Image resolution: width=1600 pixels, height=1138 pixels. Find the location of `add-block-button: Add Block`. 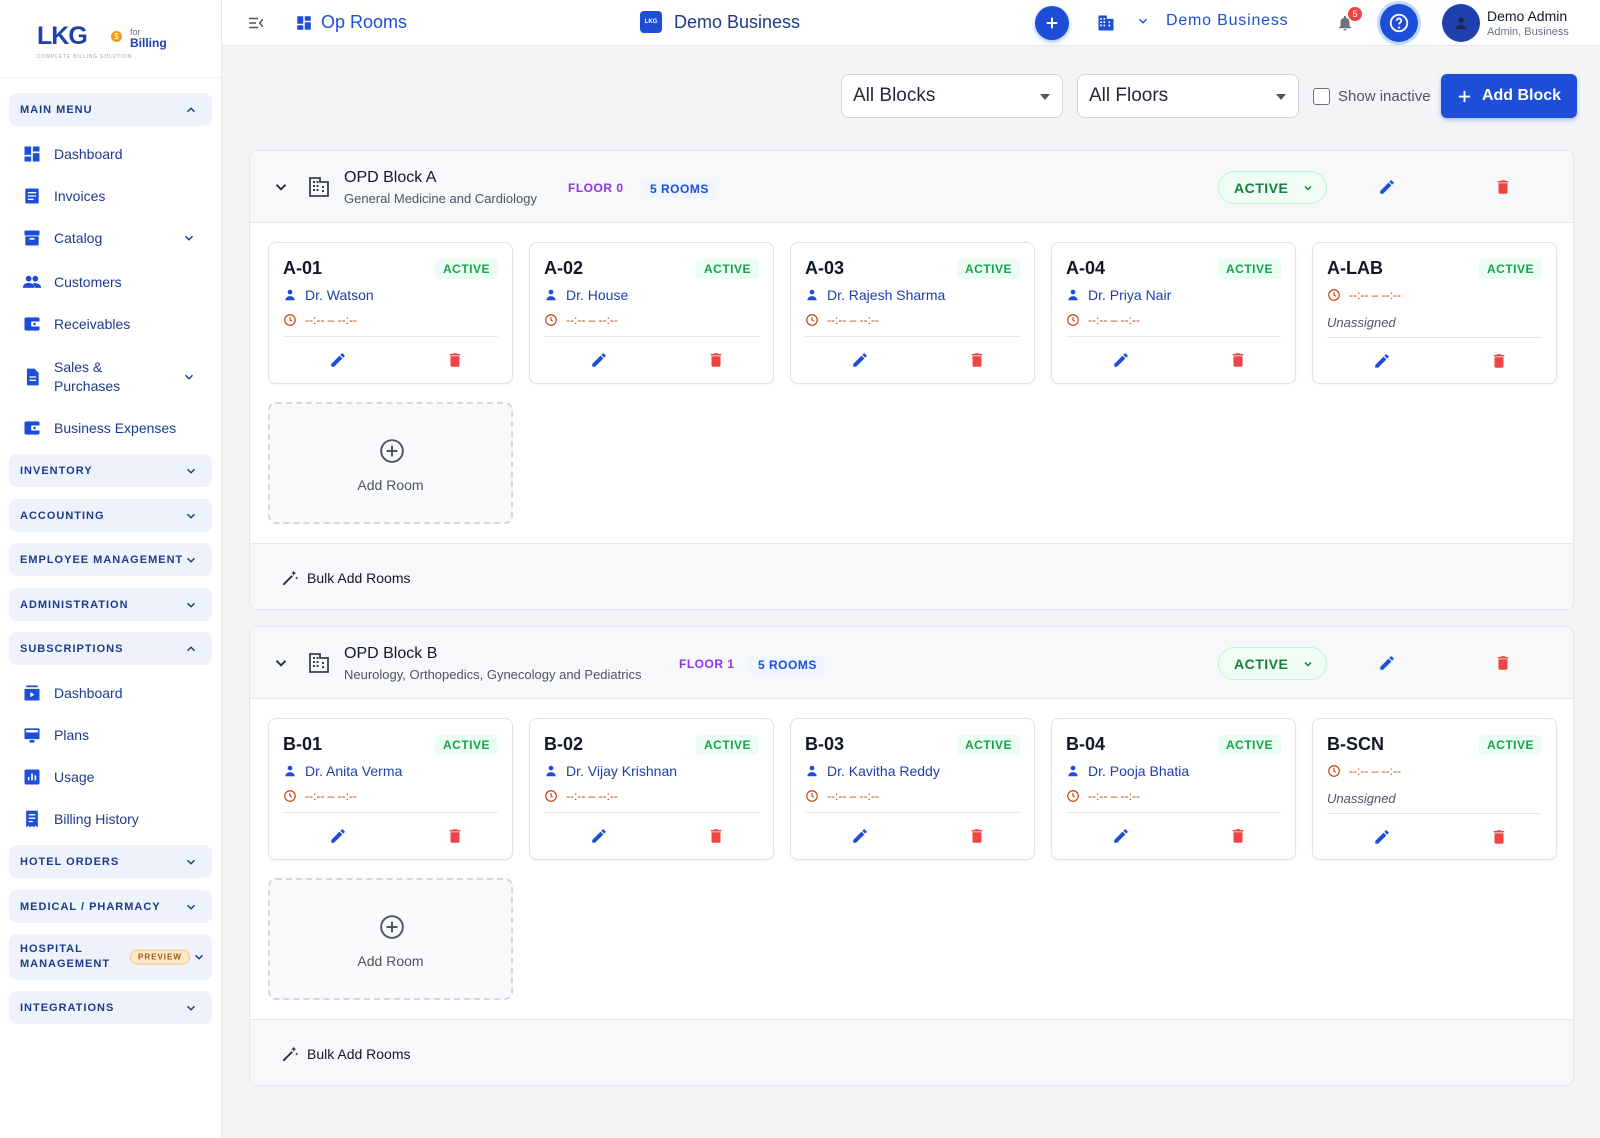

add-block-button: Add Block is located at coordinates (1509, 96).